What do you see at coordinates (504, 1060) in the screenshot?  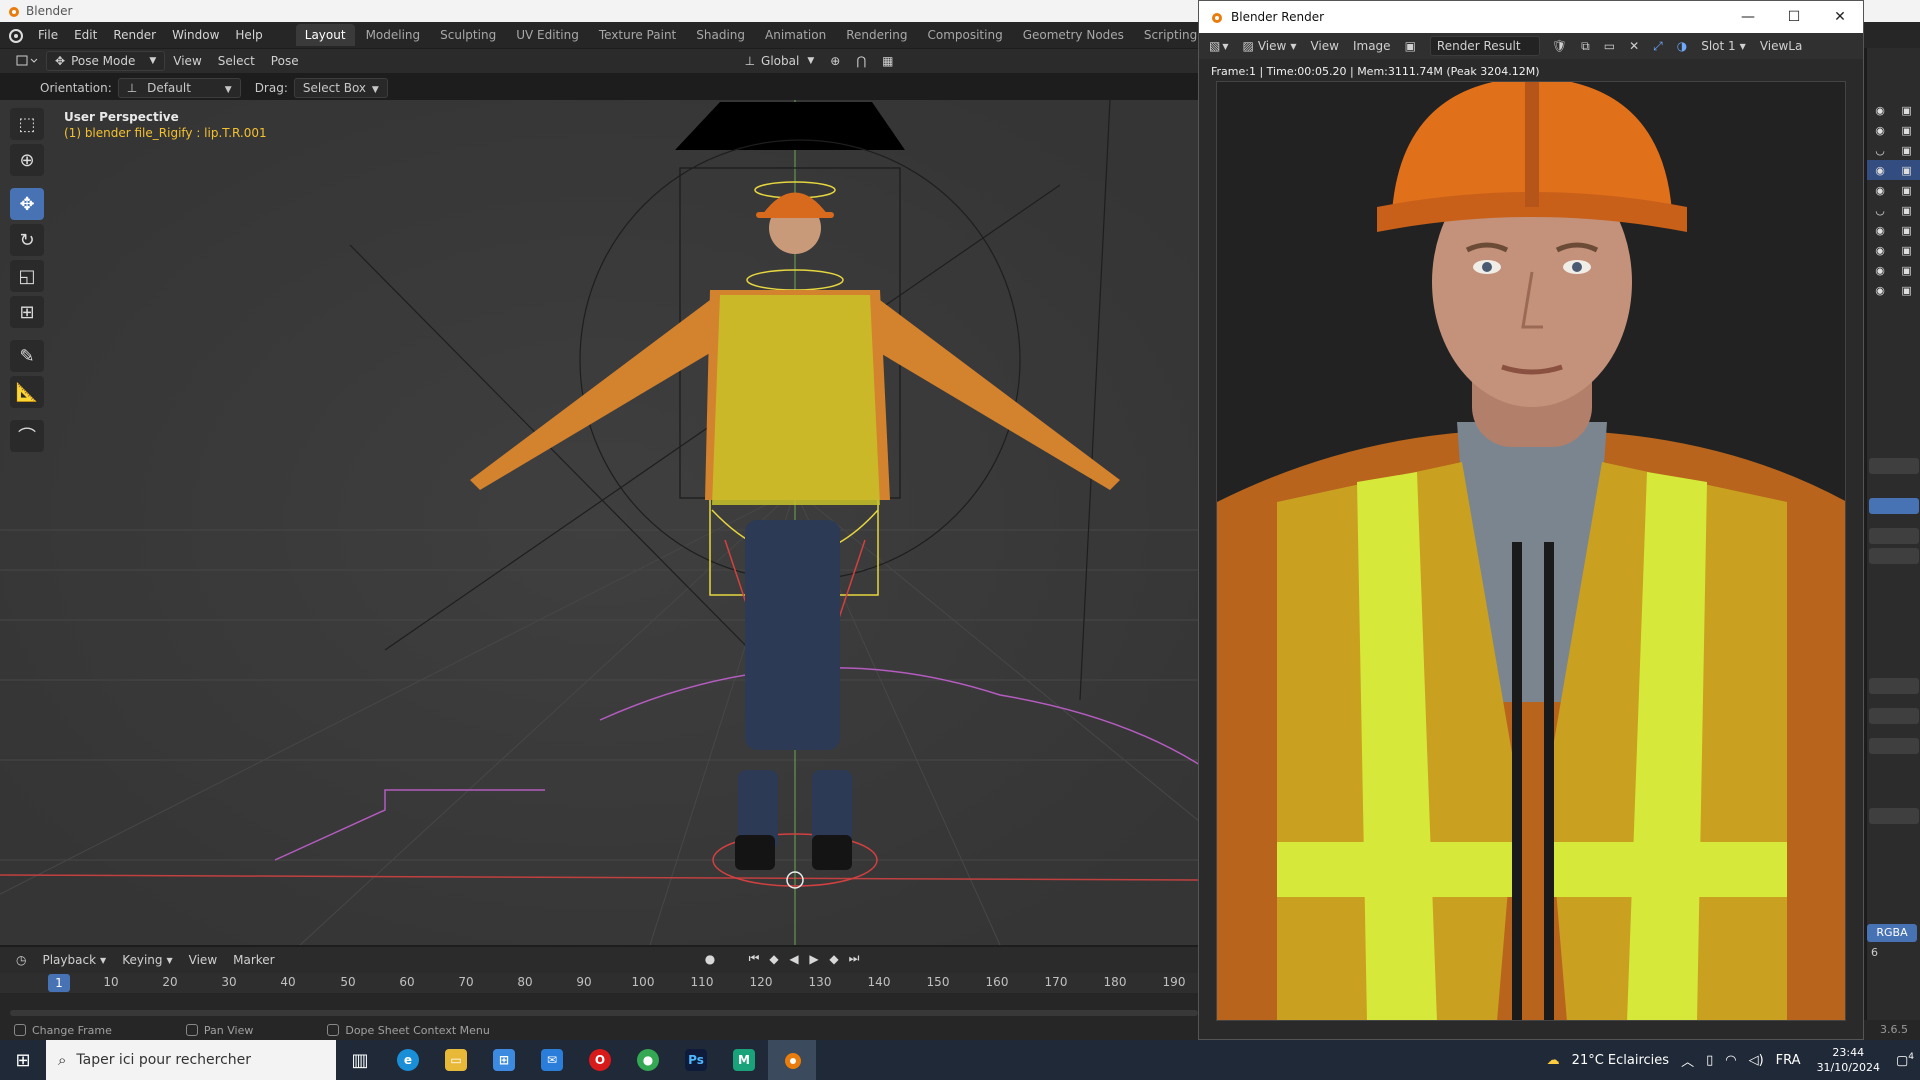 I see `store-button: ⊞` at bounding box center [504, 1060].